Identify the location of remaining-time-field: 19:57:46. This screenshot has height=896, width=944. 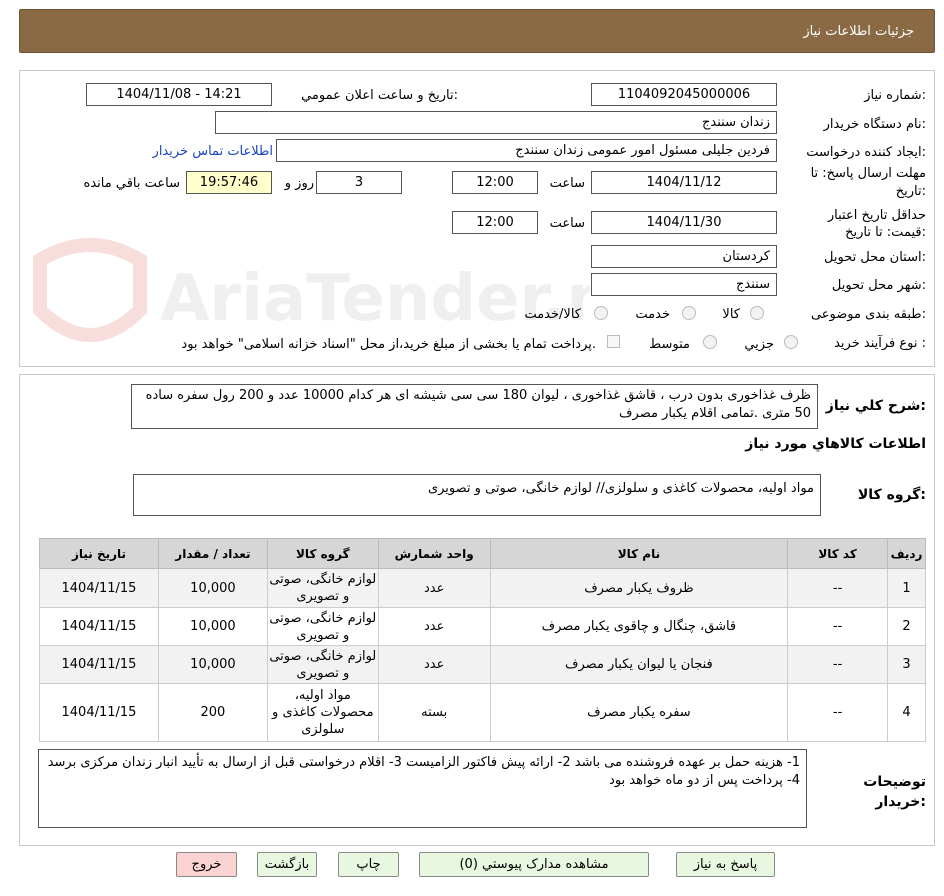
(229, 182).